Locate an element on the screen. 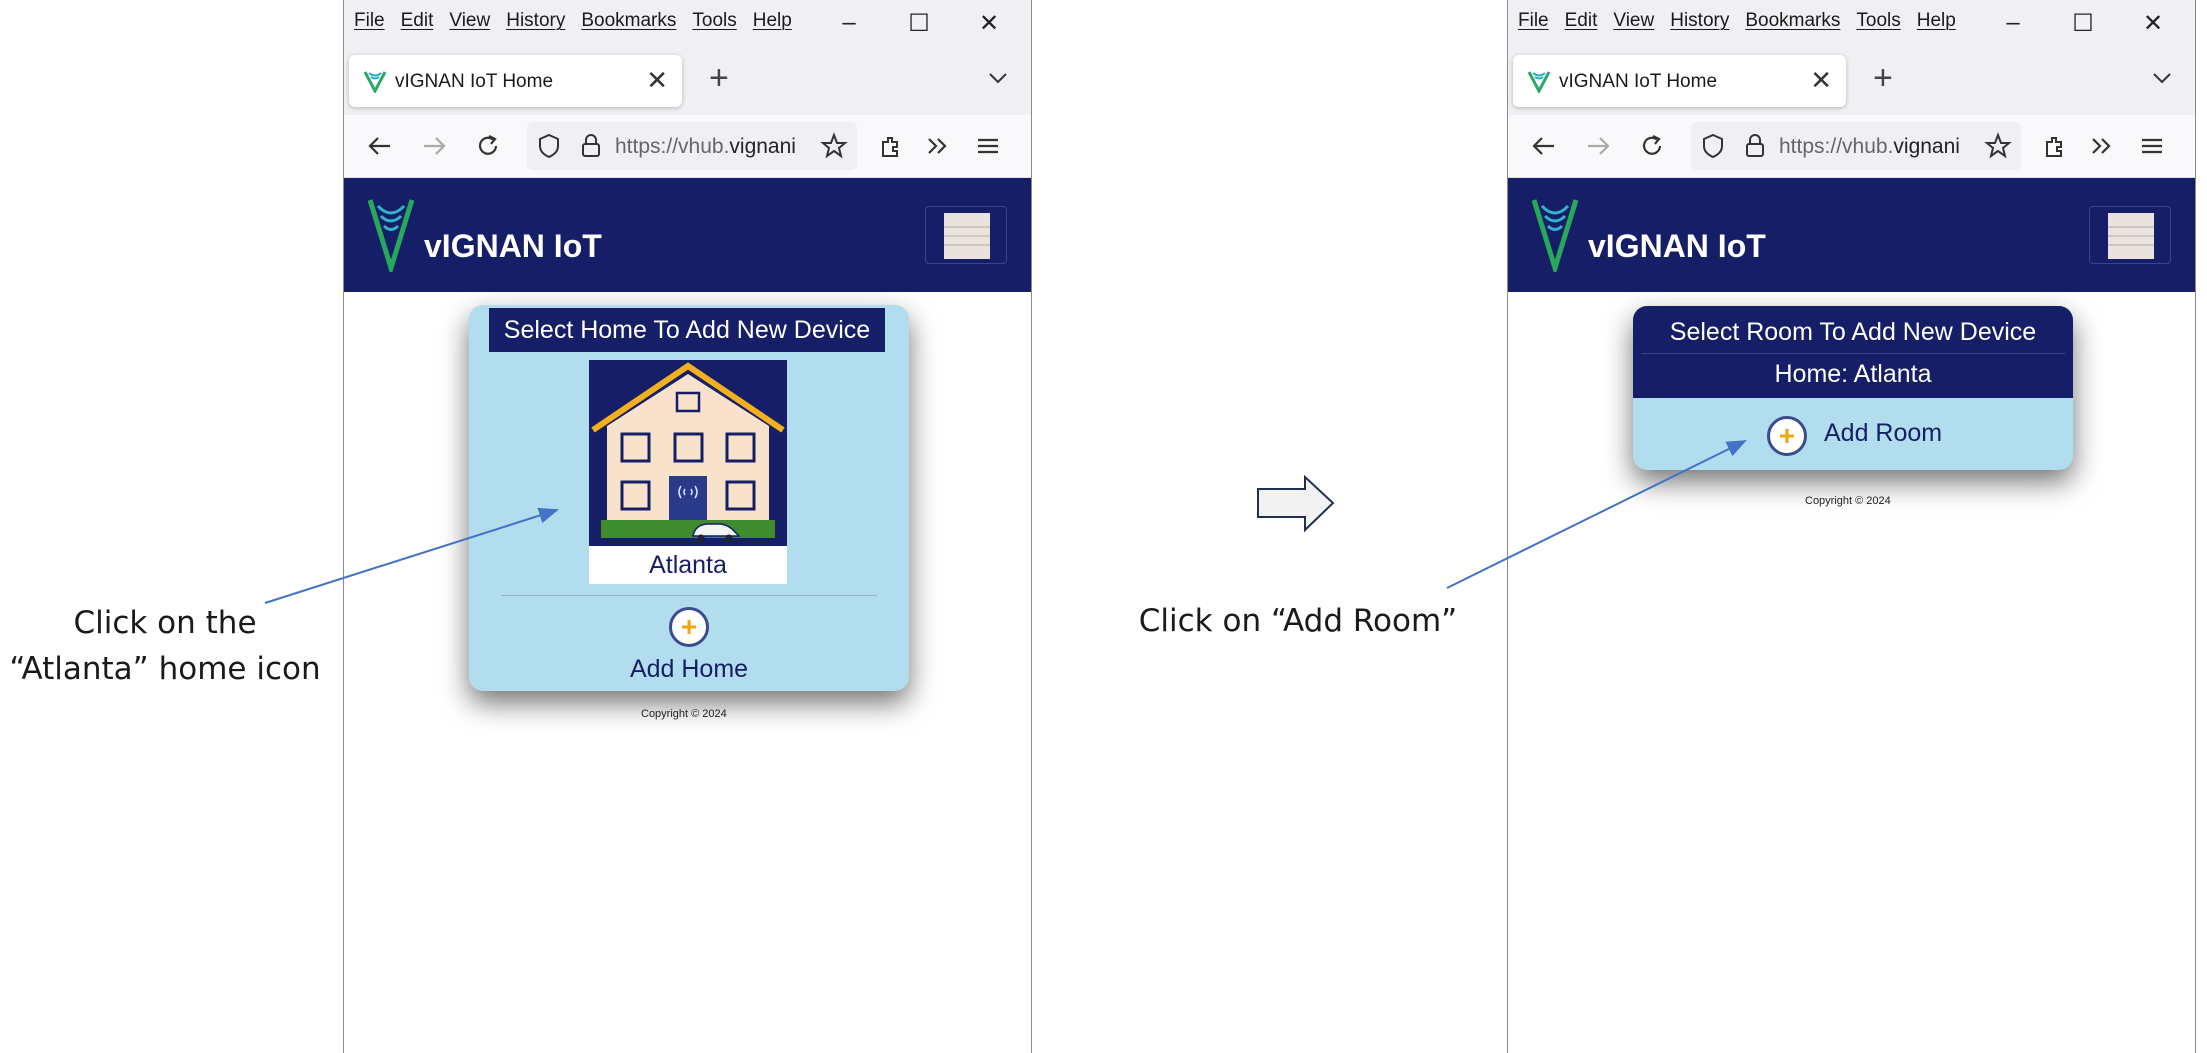 This screenshot has height=1053, width=2207. pointer-arrow-right is located at coordinates (1596, 514).